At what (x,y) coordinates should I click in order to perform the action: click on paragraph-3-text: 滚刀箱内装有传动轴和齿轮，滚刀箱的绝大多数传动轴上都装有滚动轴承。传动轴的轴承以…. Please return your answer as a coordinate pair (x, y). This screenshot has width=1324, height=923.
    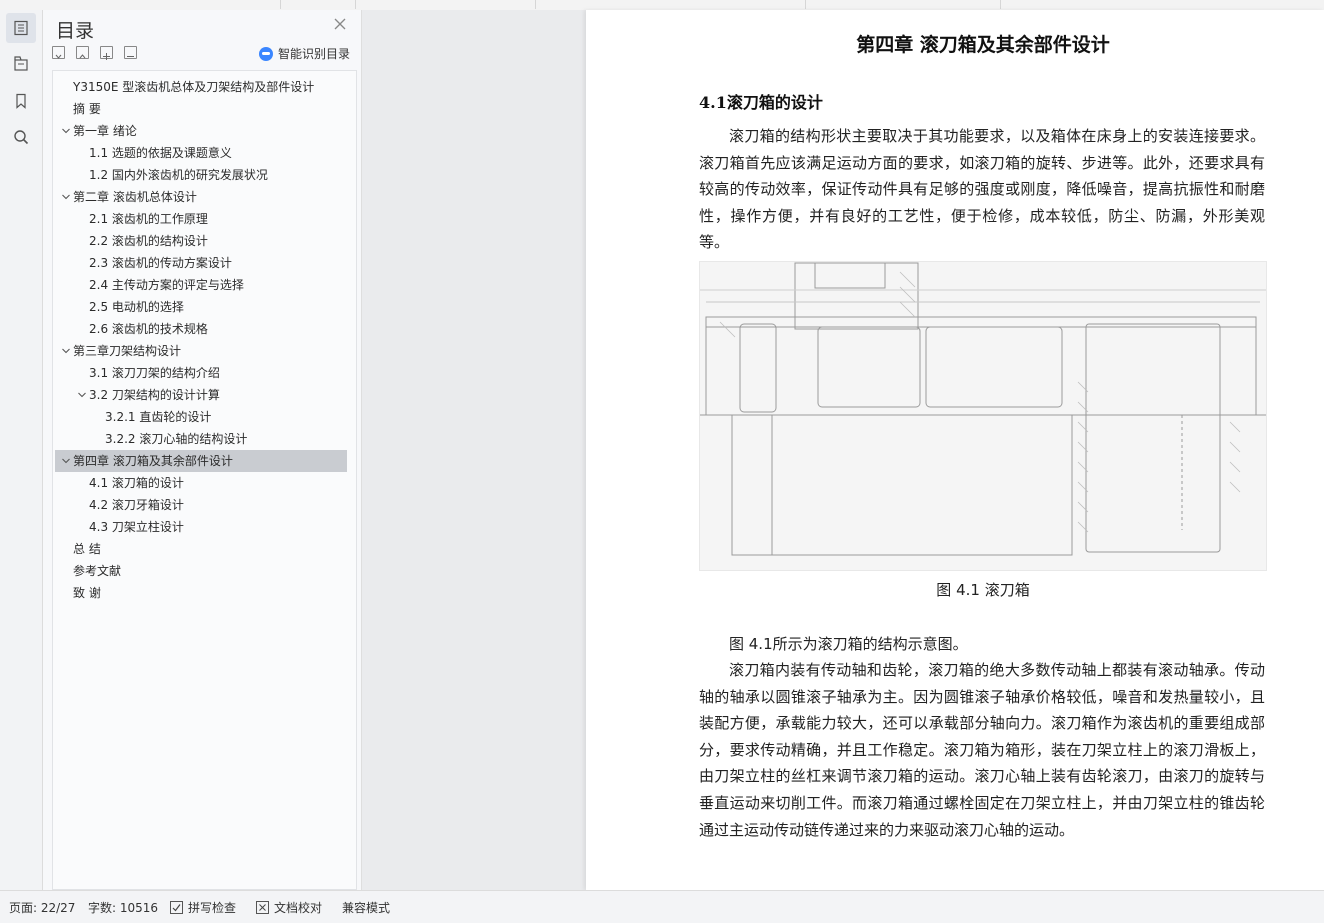
    Looking at the image, I should click on (982, 750).